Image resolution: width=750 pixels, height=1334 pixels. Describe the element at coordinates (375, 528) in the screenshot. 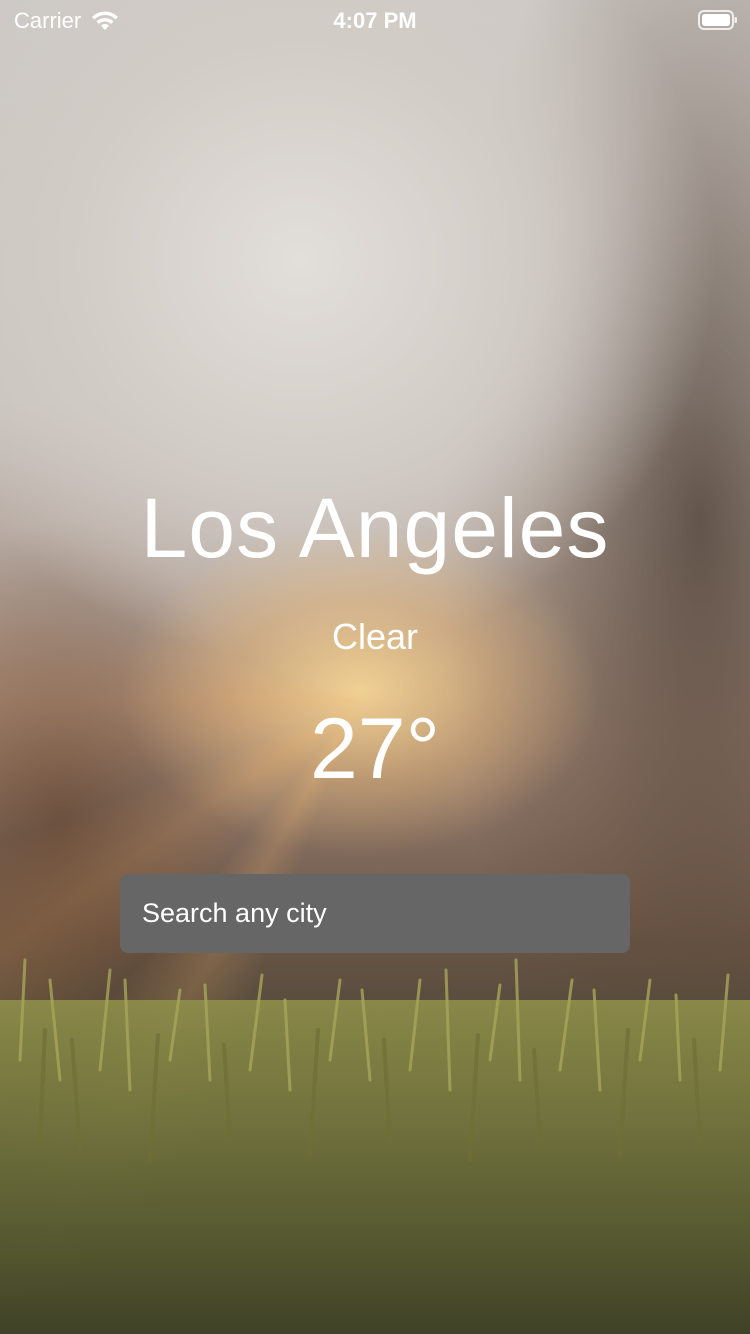

I see `city-name: Los Angeles` at that location.